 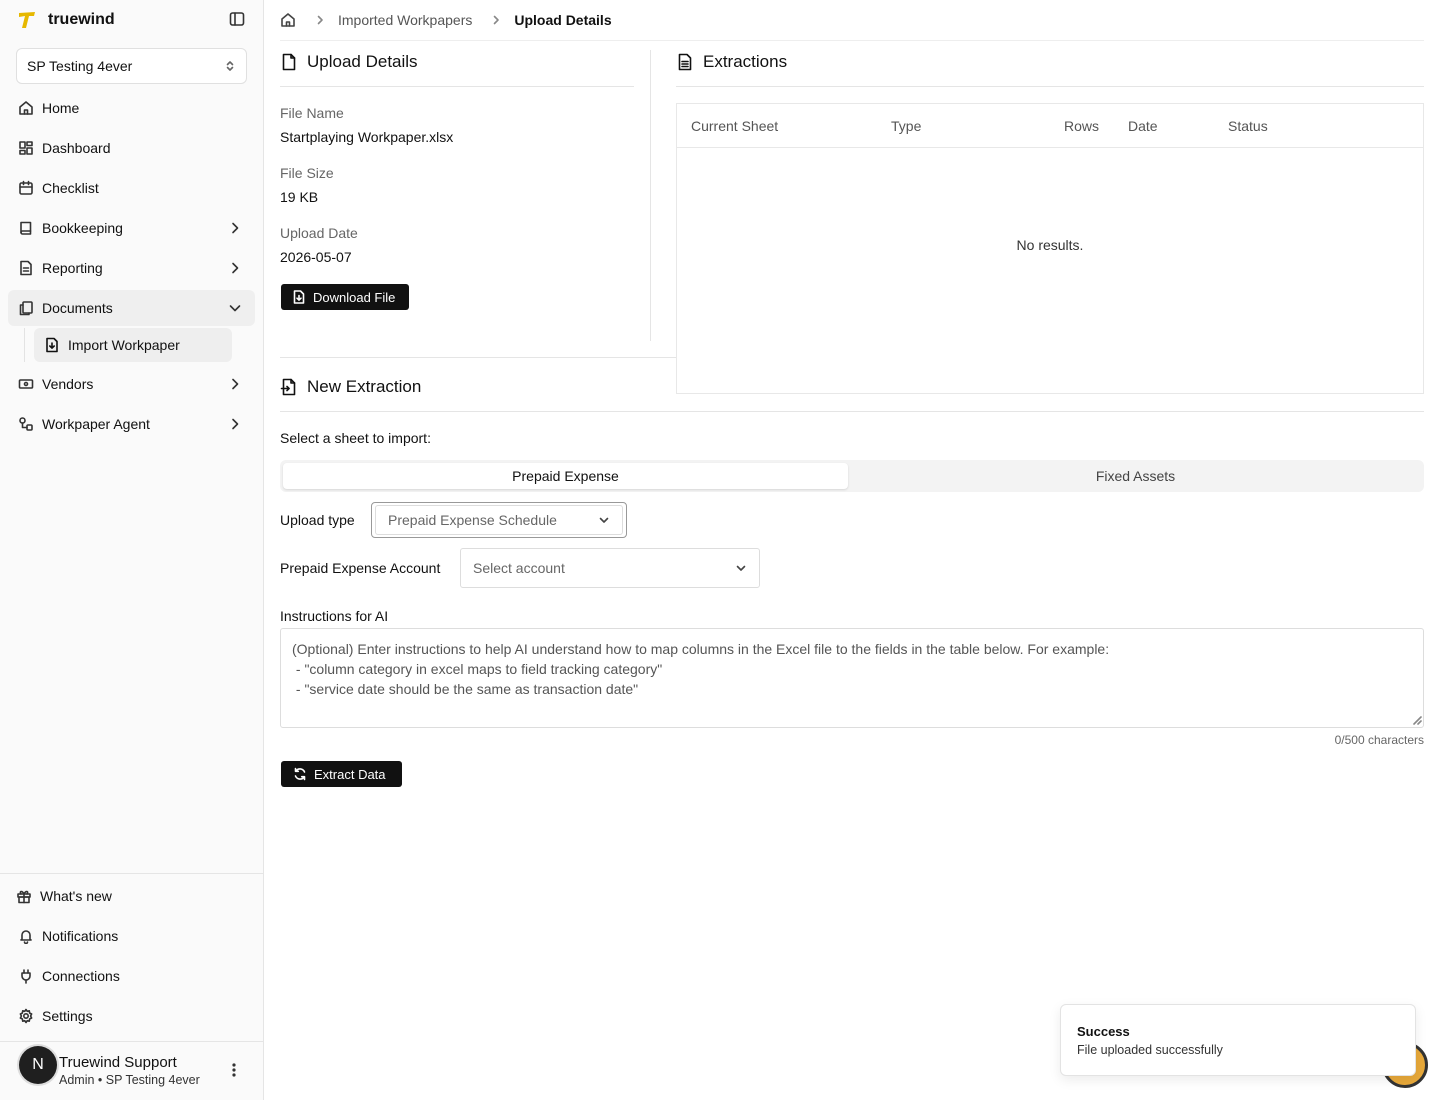 What do you see at coordinates (1150, 1050) in the screenshot?
I see `toast-message: File uploaded successfully` at bounding box center [1150, 1050].